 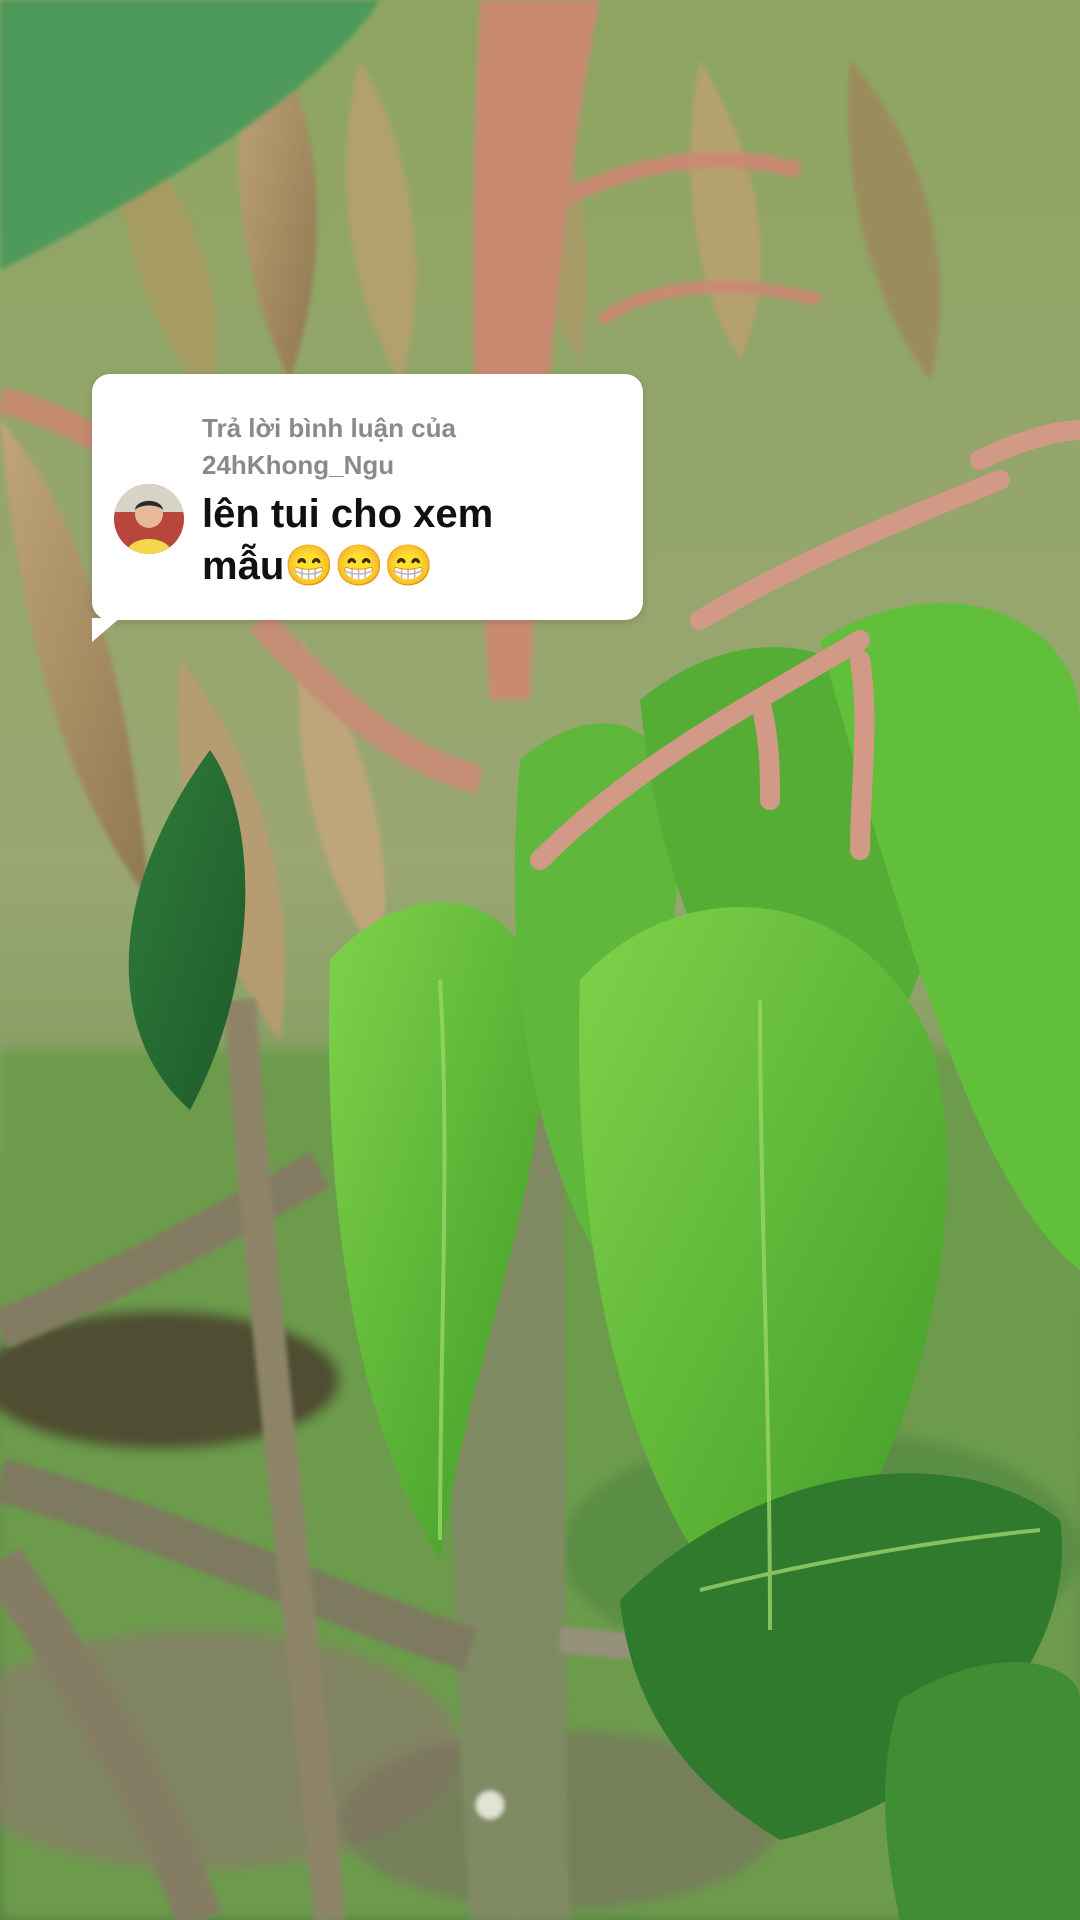 I want to click on user-avatar-icon, so click(x=149, y=519).